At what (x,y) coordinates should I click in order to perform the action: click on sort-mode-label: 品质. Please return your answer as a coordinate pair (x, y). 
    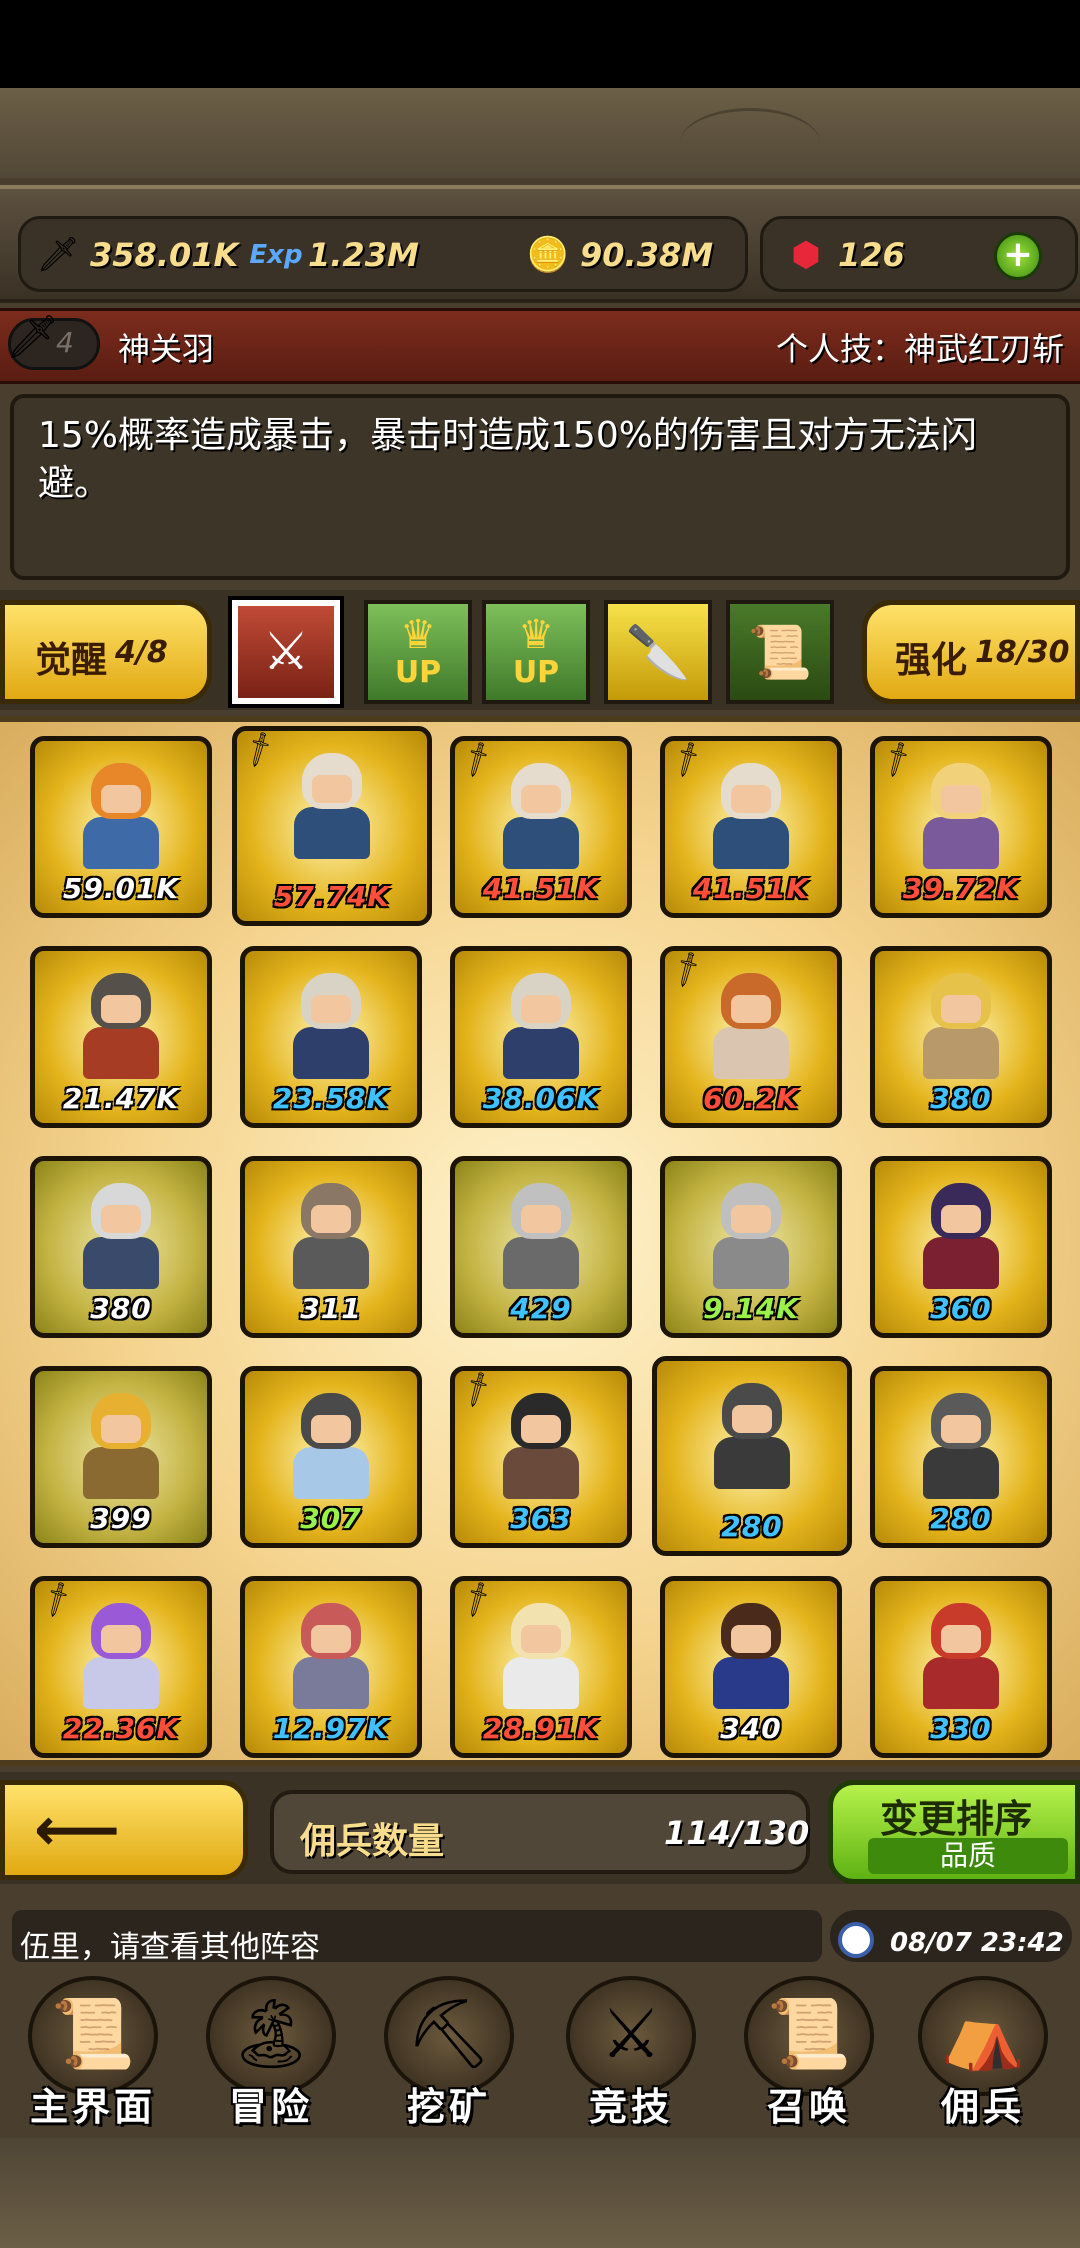
    Looking at the image, I should click on (968, 1856).